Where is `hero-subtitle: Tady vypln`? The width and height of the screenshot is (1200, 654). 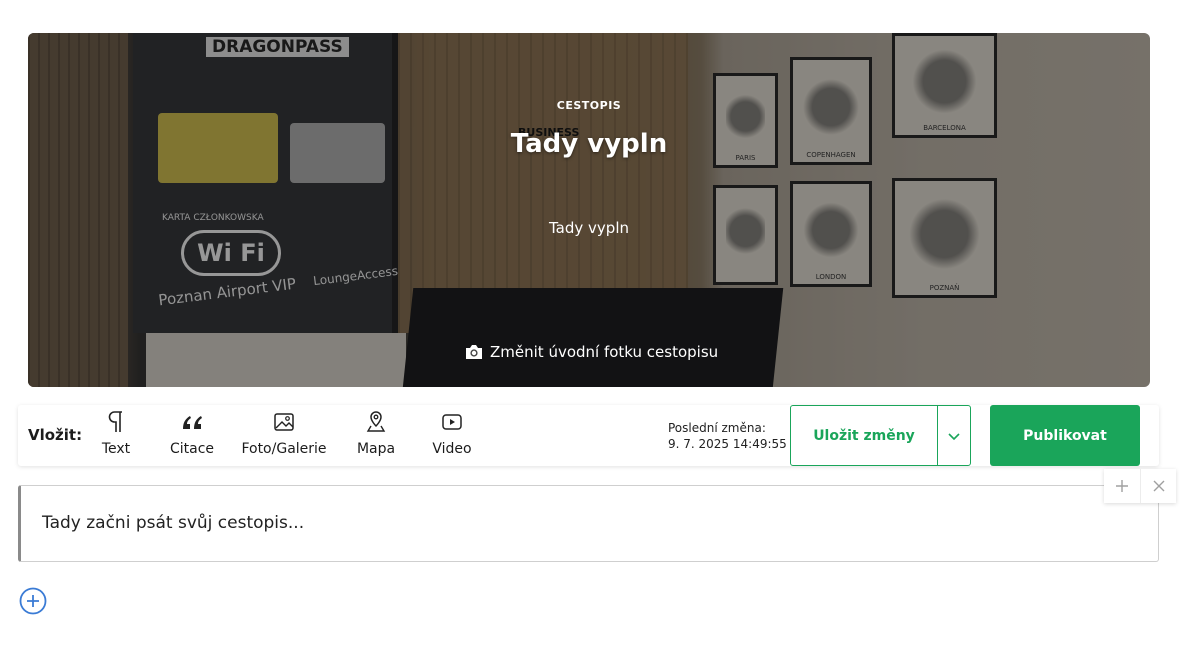
hero-subtitle: Tady vypln is located at coordinates (589, 228).